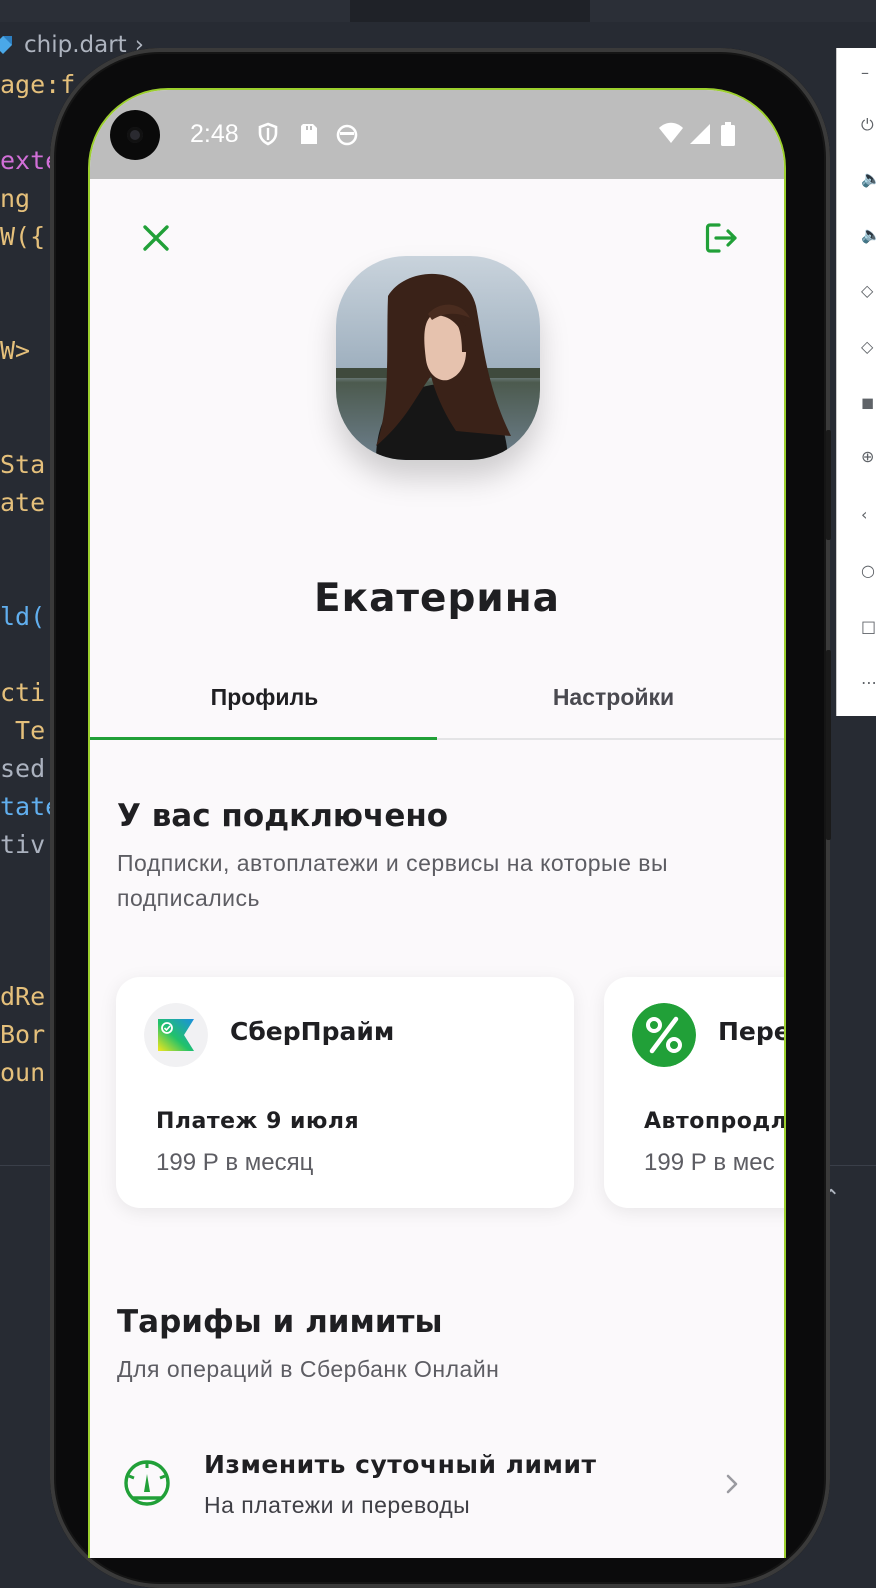 This screenshot has height=1588, width=876. What do you see at coordinates (283, 816) in the screenshot?
I see `connected-section-title: У вас подключено` at bounding box center [283, 816].